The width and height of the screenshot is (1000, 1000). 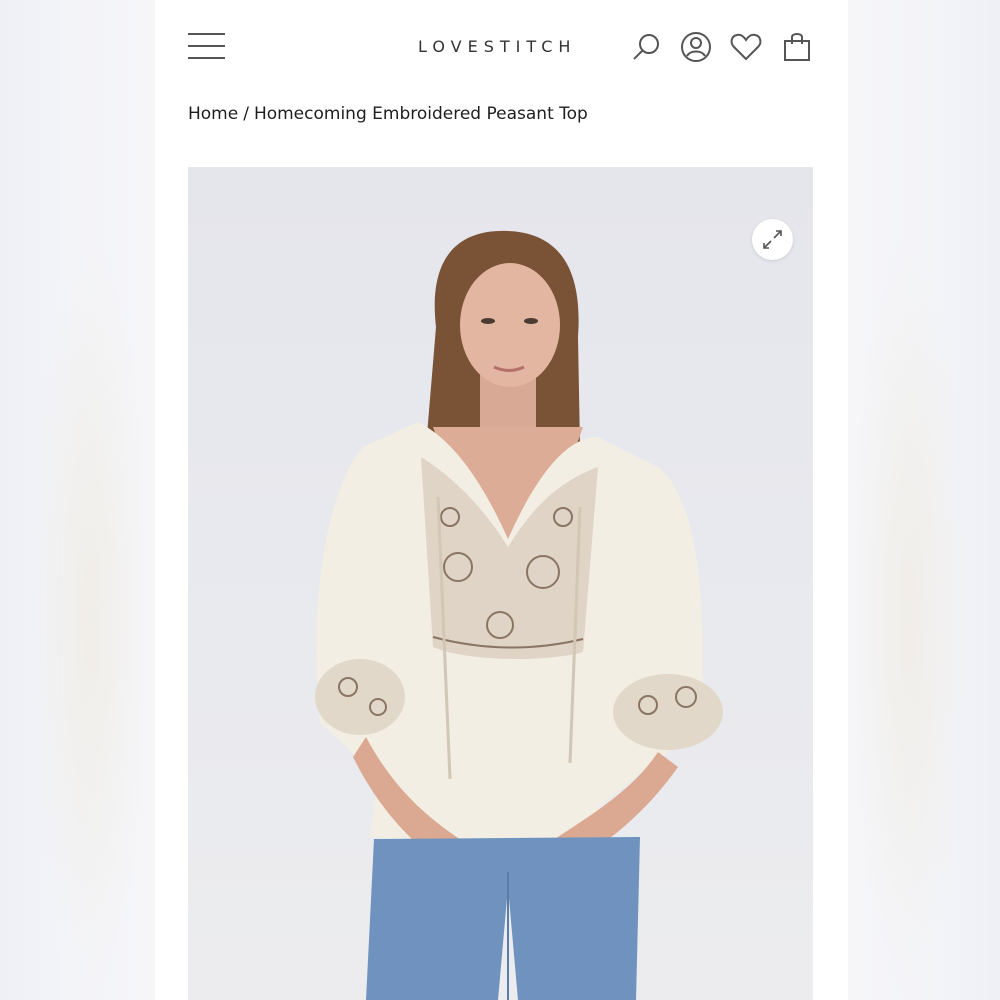 What do you see at coordinates (497, 46) in the screenshot?
I see `brand-logo: LOVESTITCH` at bounding box center [497, 46].